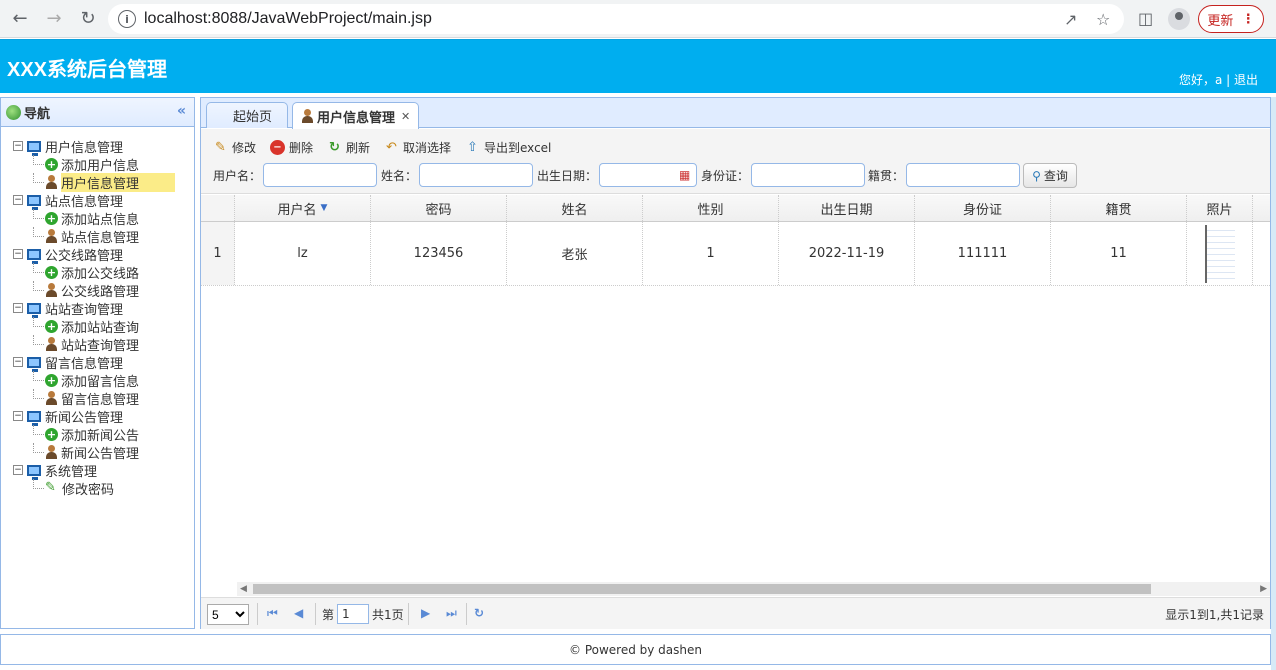  I want to click on tab-bar: 起始页 用户信息管理 ✕, so click(735, 113).